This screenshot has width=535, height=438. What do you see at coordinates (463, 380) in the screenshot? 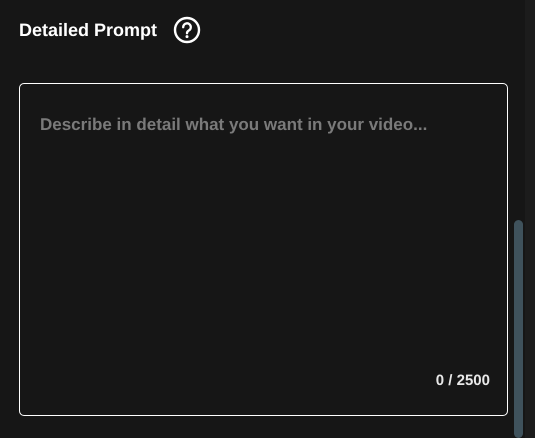
I see `character-counter: 0 / 2500` at bounding box center [463, 380].